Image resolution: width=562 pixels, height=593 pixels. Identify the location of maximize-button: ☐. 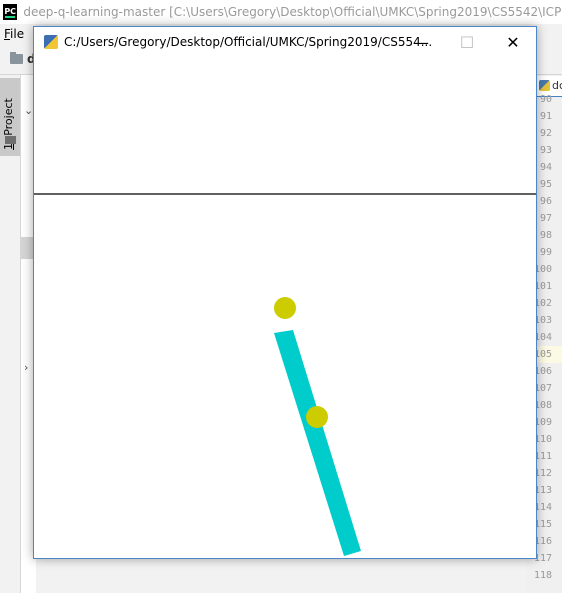
(467, 42).